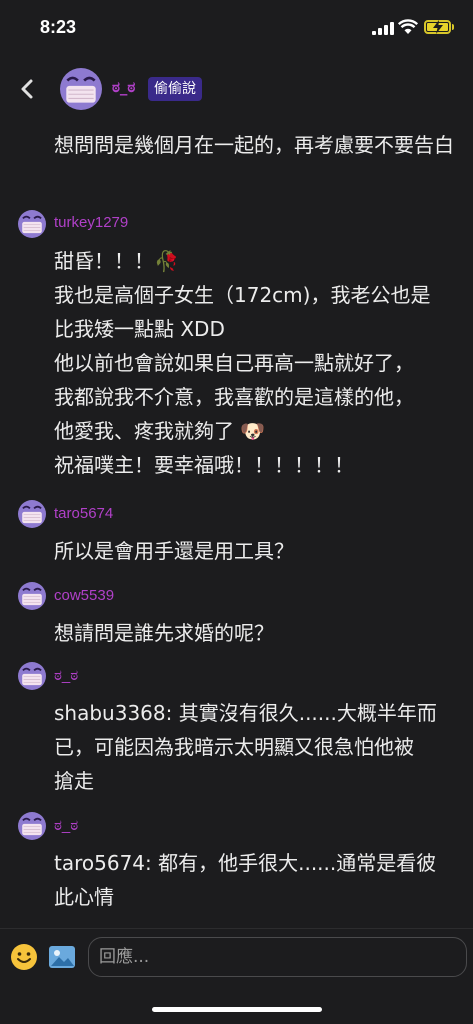  I want to click on wifi-icon, so click(408, 26).